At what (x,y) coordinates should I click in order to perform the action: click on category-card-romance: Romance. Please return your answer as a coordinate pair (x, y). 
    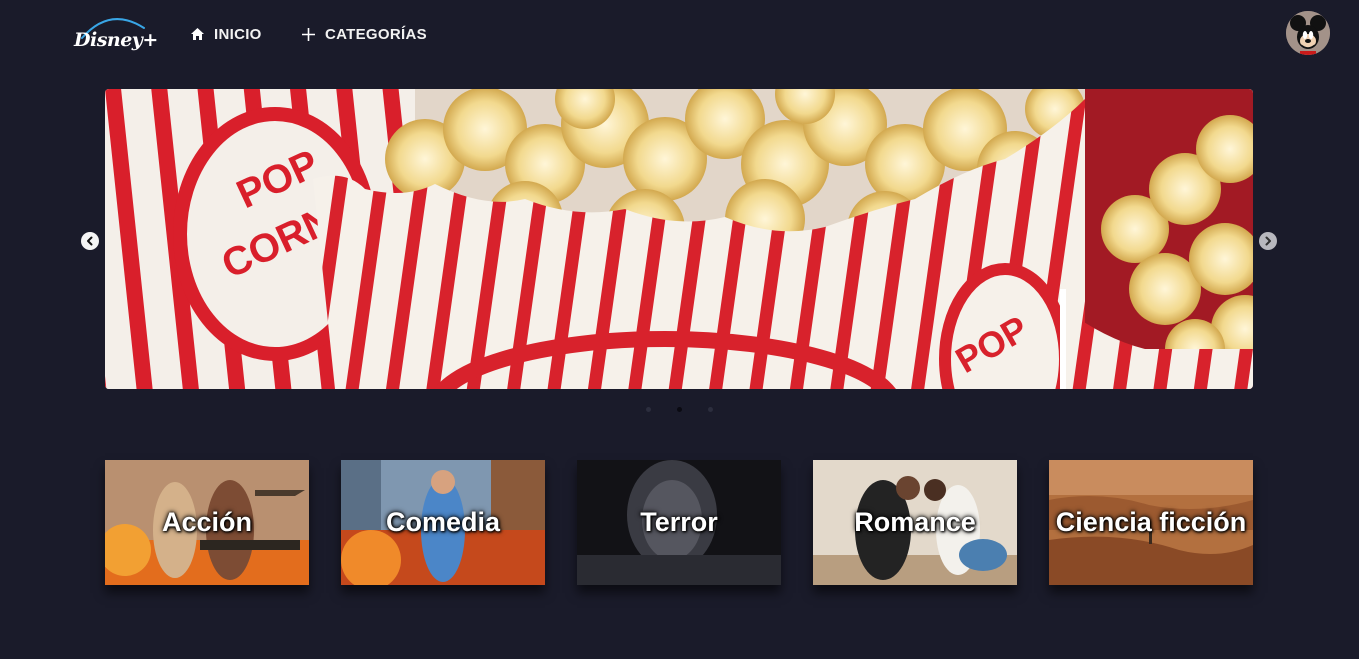
    Looking at the image, I should click on (915, 522).